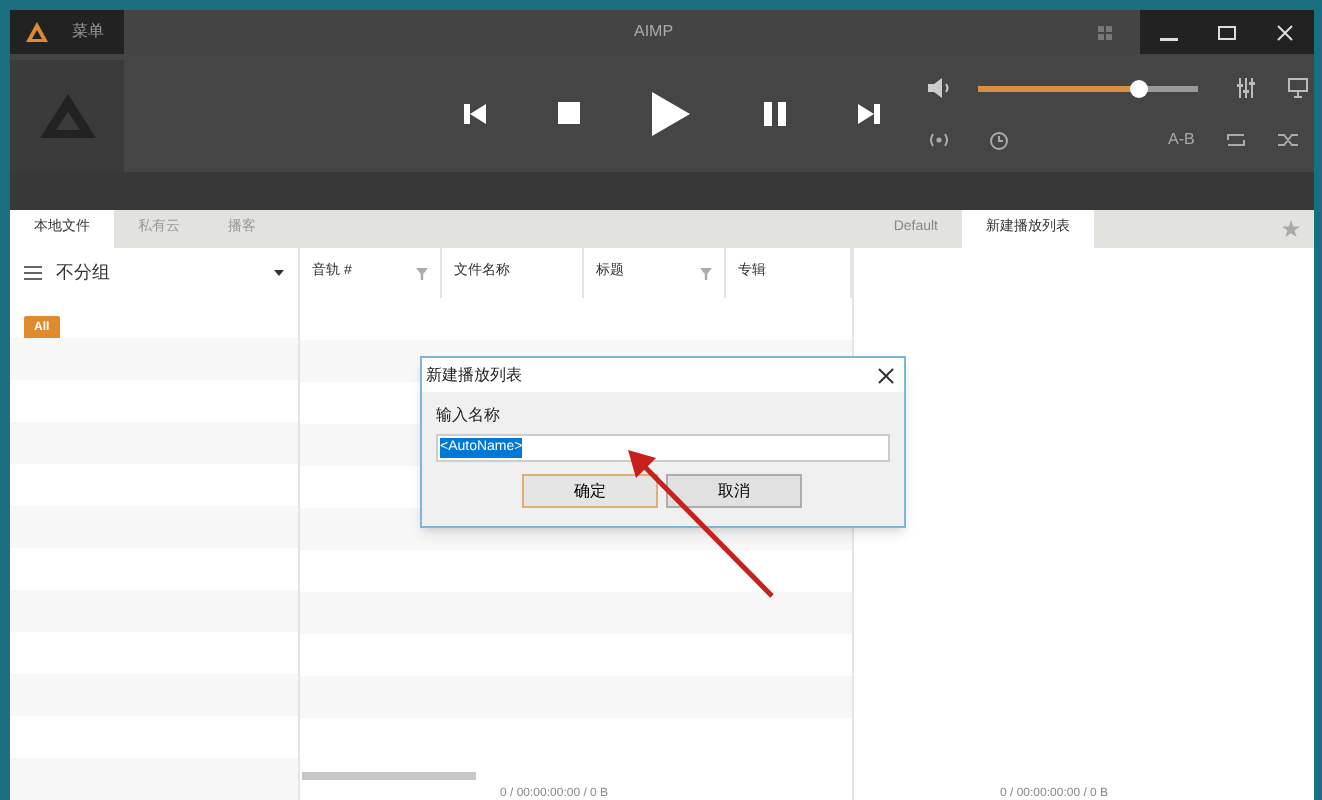  I want to click on maximize-icon, so click(1227, 32).